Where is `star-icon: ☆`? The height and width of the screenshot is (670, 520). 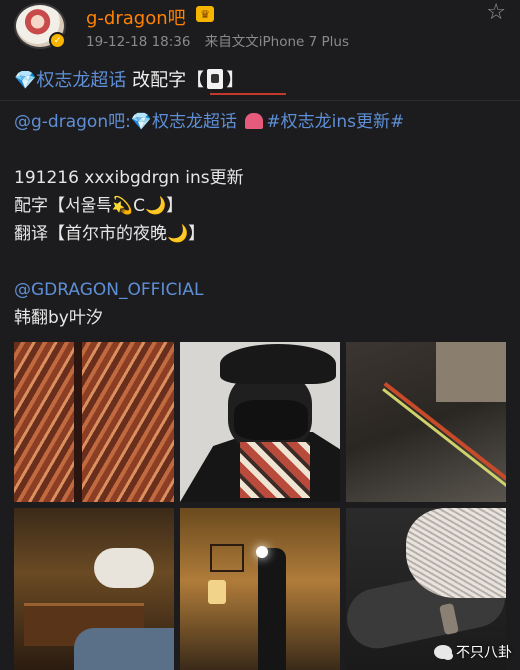 star-icon: ☆ is located at coordinates (496, 13).